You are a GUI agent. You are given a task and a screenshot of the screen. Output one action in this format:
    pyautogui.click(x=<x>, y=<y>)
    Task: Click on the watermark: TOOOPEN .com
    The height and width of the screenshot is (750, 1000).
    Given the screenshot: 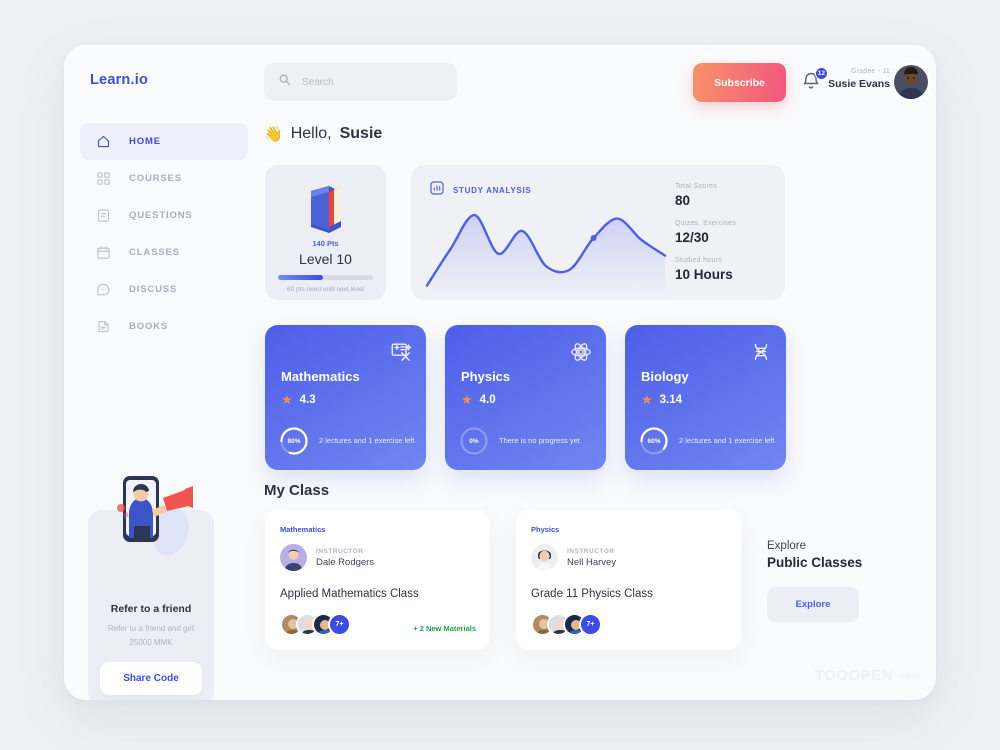 What is the action you would take?
    pyautogui.click(x=867, y=675)
    